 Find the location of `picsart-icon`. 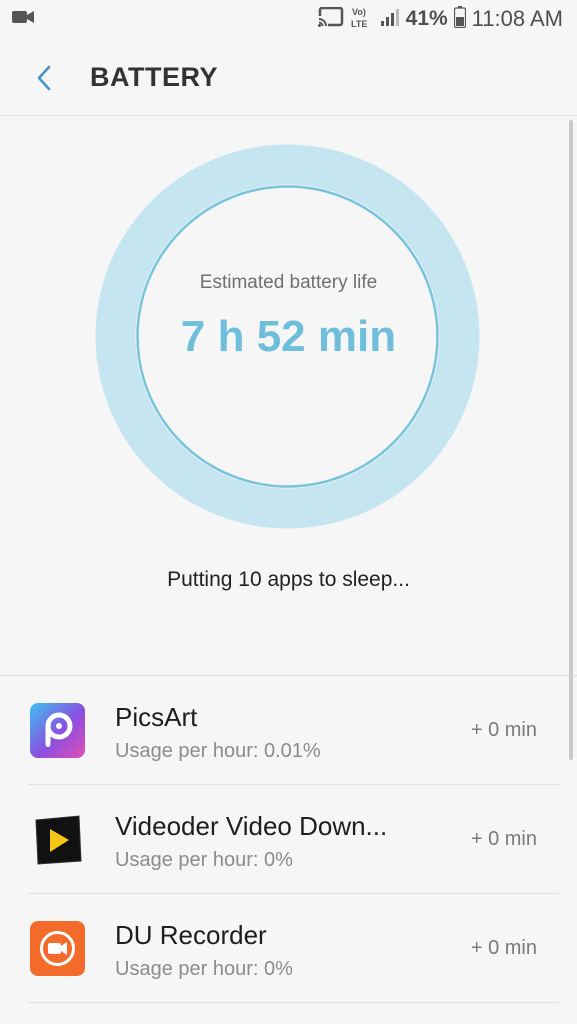

picsart-icon is located at coordinates (57, 730).